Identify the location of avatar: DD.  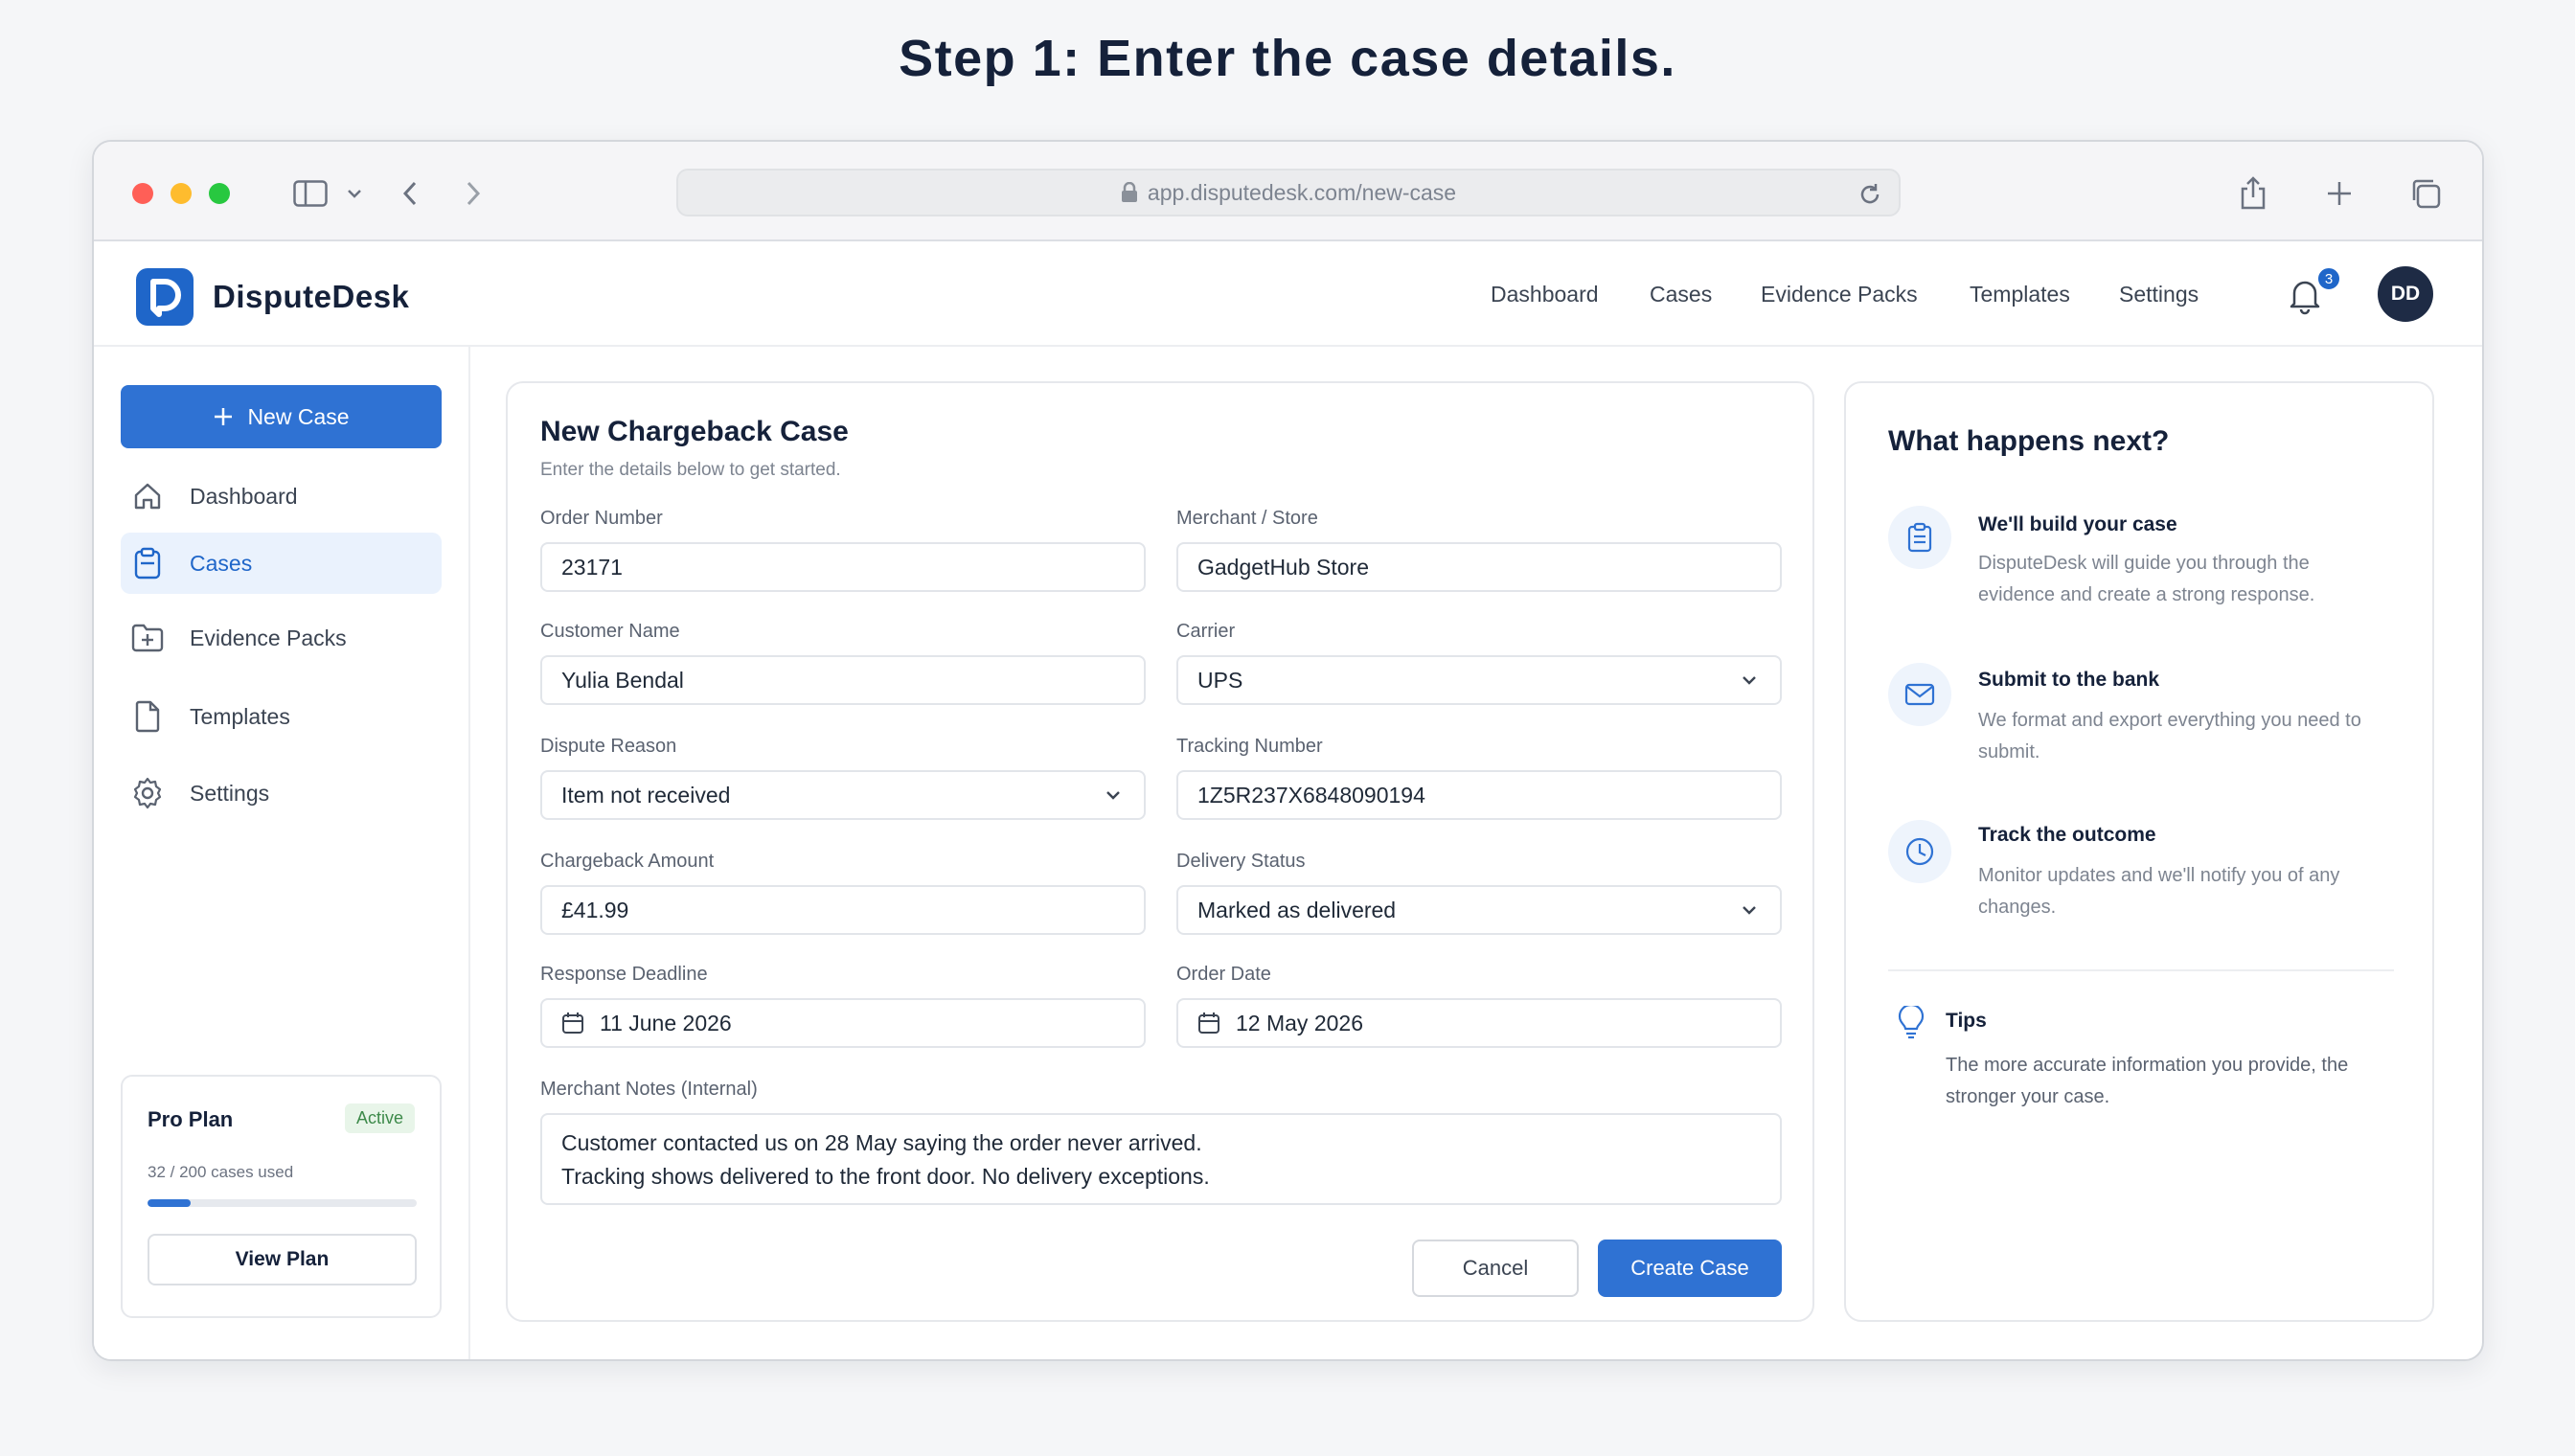
(2405, 294).